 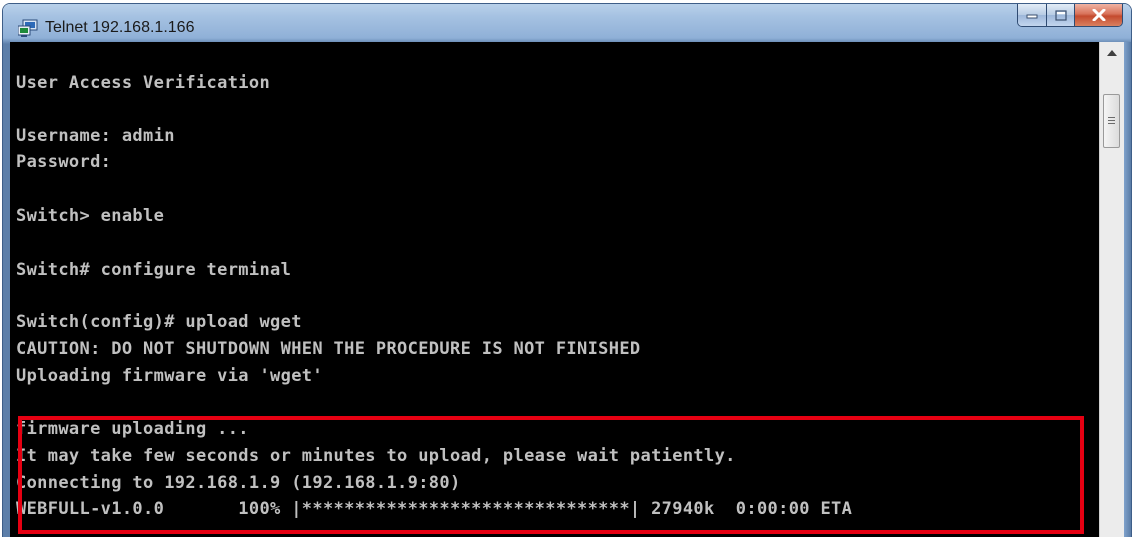 I want to click on window-frame-right, so click(x=1127, y=289).